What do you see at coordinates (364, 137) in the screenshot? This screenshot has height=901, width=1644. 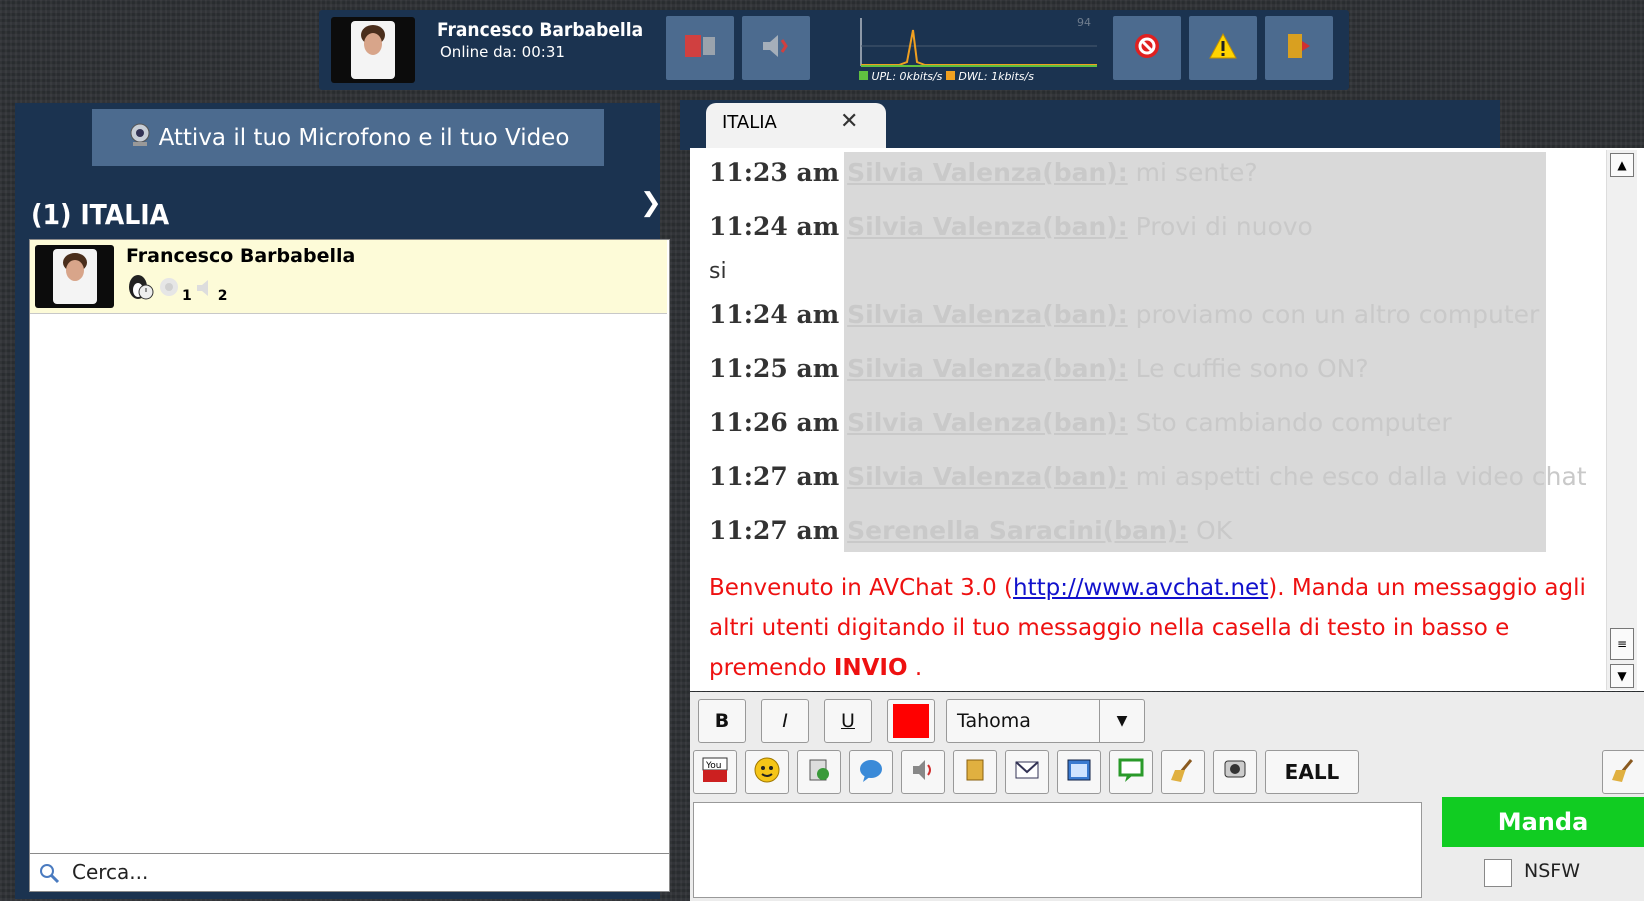 I see `activate-mic-video-label: Attiva il tuo Microfono e il tuo Video` at bounding box center [364, 137].